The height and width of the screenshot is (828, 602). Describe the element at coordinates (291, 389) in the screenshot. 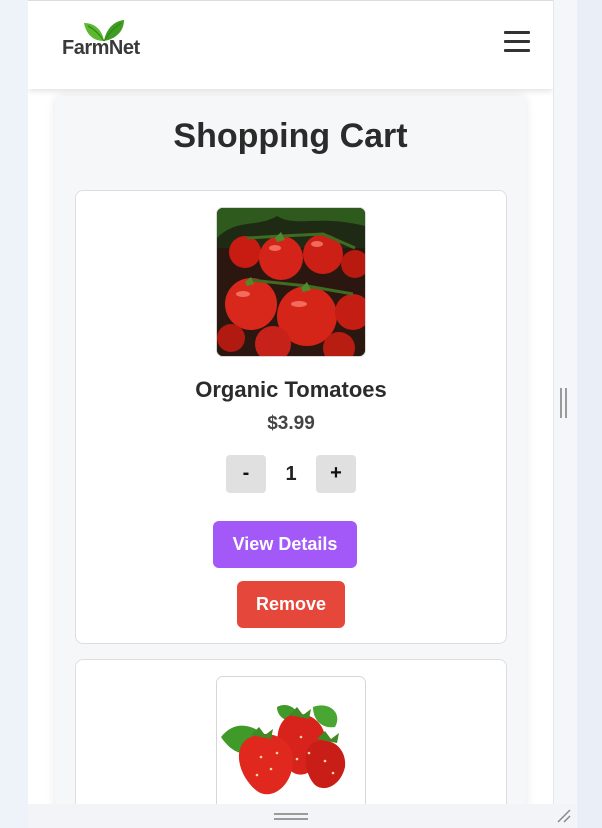

I see `product-name: Organic Tomatoes` at that location.